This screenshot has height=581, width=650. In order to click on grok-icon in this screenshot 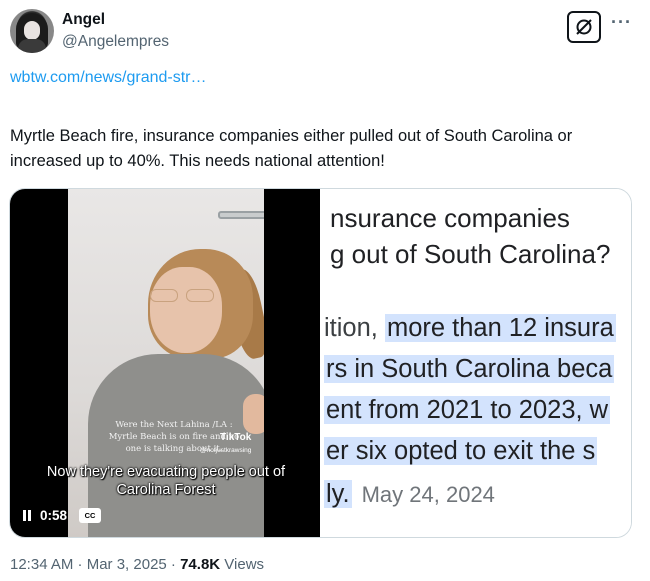, I will do `click(584, 27)`.